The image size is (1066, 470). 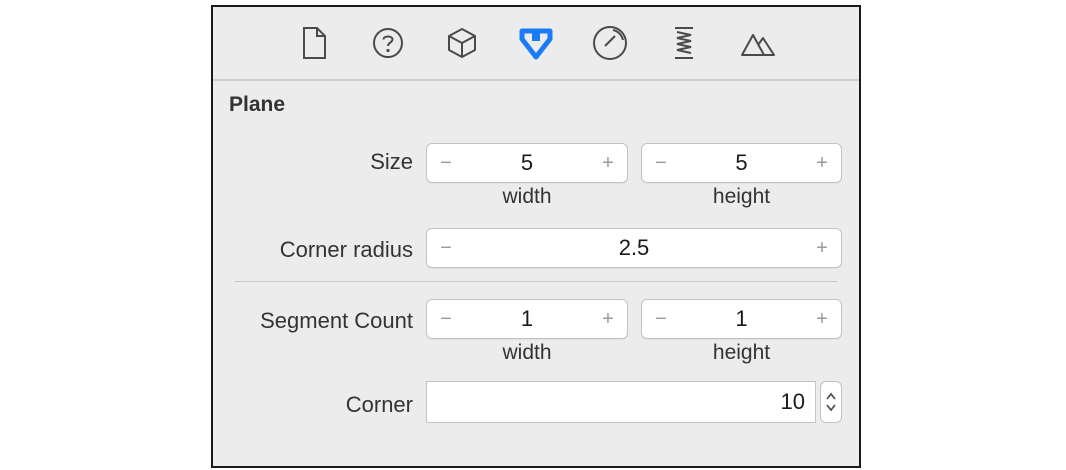 What do you see at coordinates (661, 163) in the screenshot?
I see `size-height-decrement-button: −` at bounding box center [661, 163].